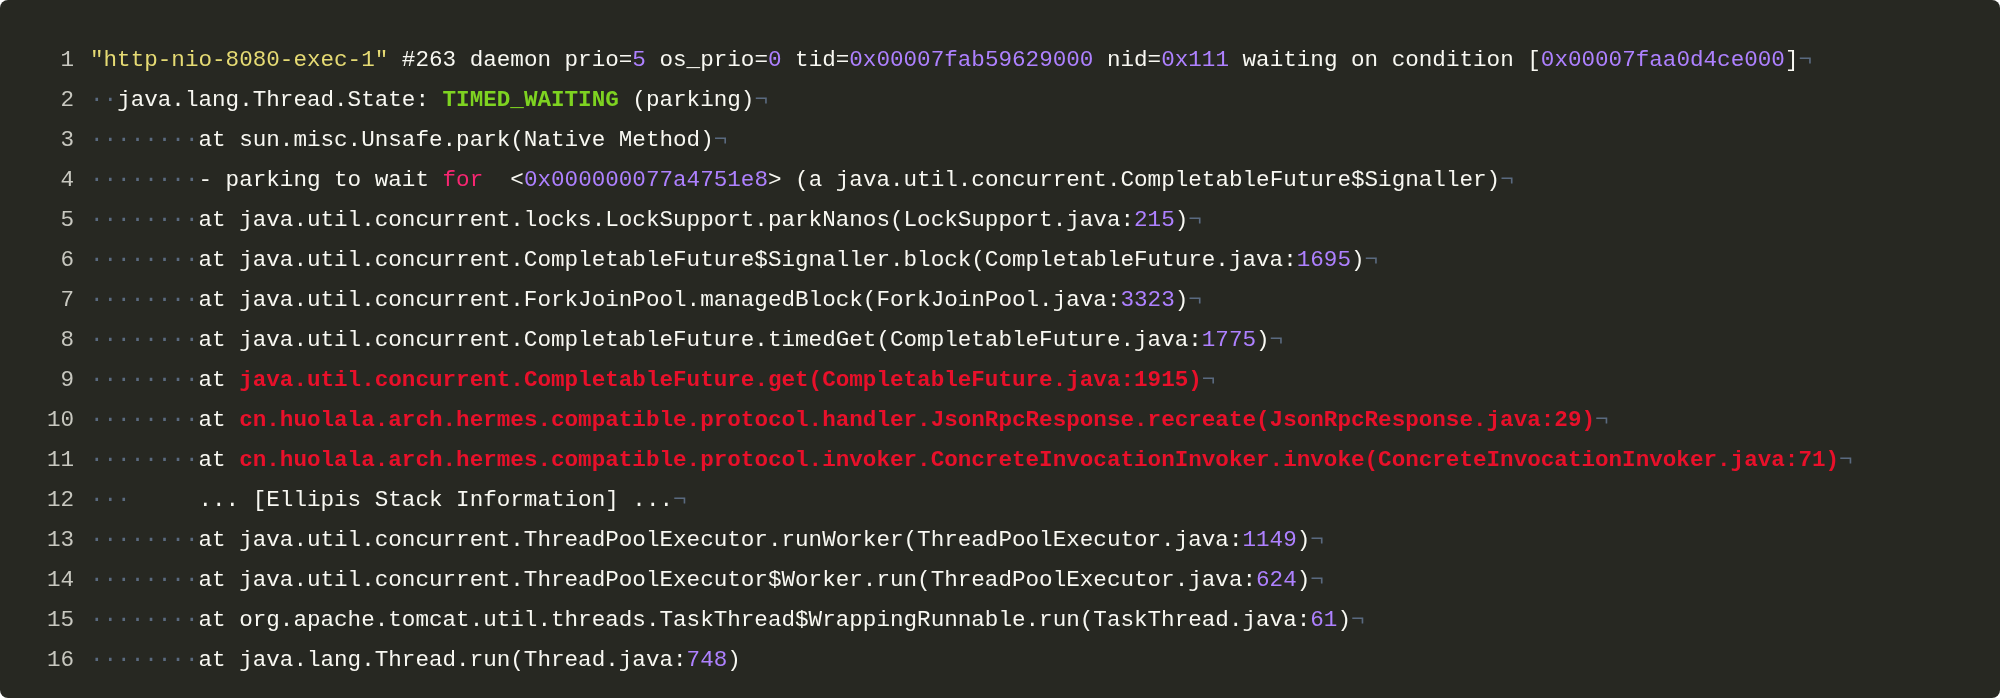 The height and width of the screenshot is (698, 2000). Describe the element at coordinates (67, 380) in the screenshot. I see `line-number: 9` at that location.